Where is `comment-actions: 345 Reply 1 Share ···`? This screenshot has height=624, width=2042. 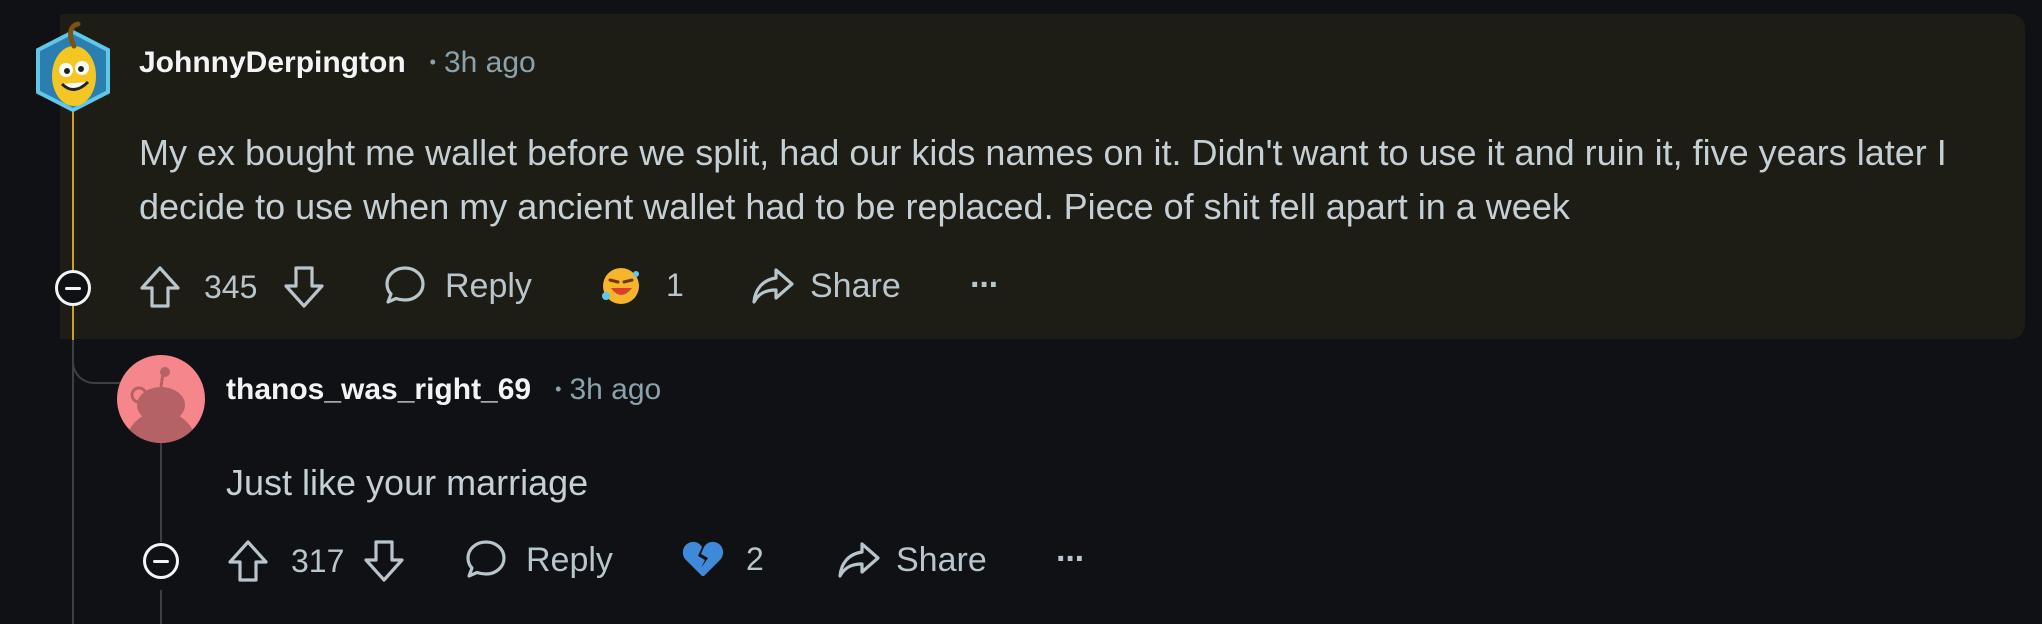
comment-actions: 345 Reply 1 Share ··· is located at coordinates (550, 287).